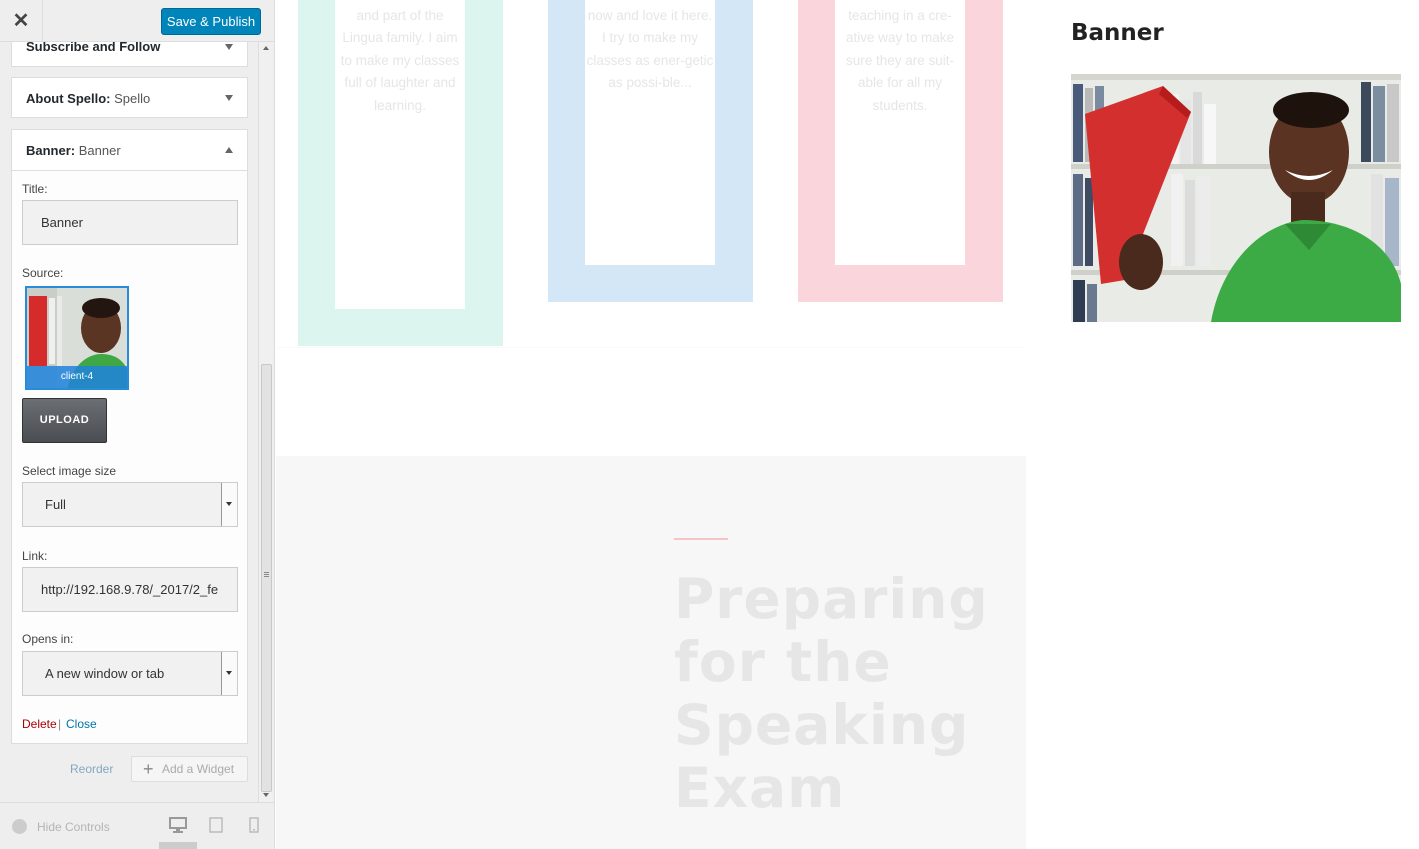 The image size is (1419, 849). What do you see at coordinates (178, 825) in the screenshot?
I see `desktop-icon` at bounding box center [178, 825].